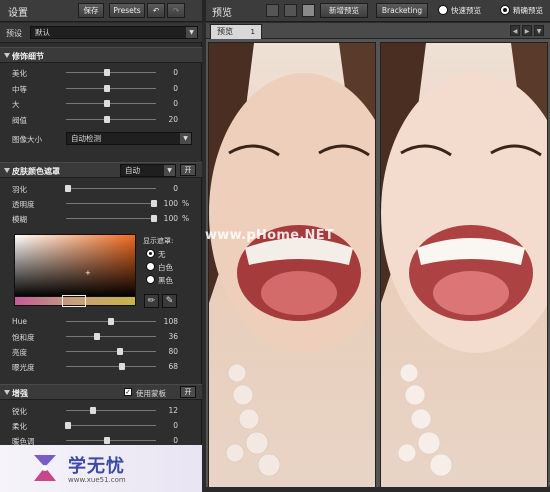 Image resolution: width=550 pixels, height=492 pixels. I want to click on mask-option-none-radio, so click(150, 253).